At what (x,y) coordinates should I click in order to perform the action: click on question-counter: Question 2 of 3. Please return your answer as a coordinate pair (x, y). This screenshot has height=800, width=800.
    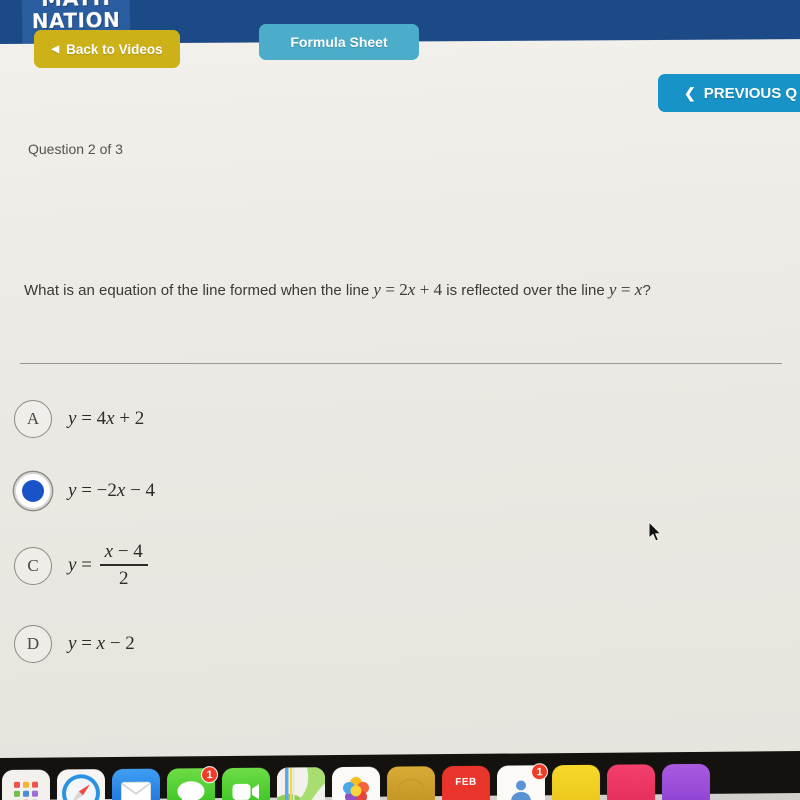
    Looking at the image, I should click on (75, 149).